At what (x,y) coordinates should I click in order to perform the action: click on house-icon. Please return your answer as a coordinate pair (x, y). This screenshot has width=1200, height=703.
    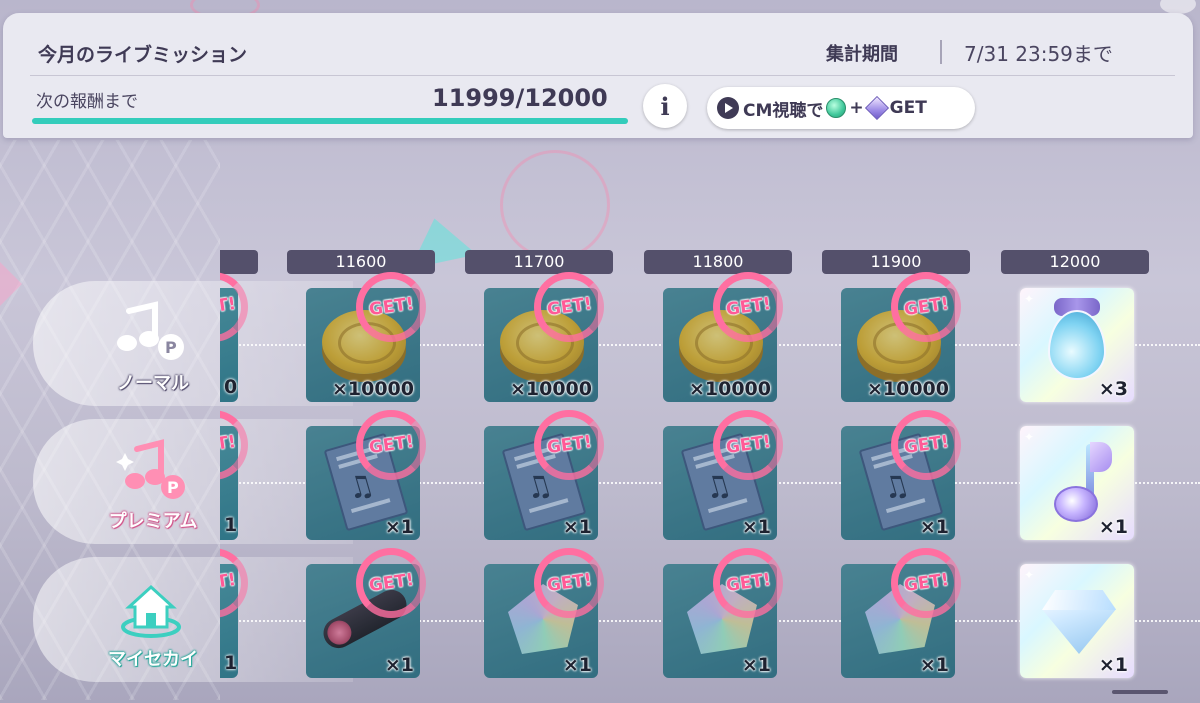
    Looking at the image, I should click on (151, 609).